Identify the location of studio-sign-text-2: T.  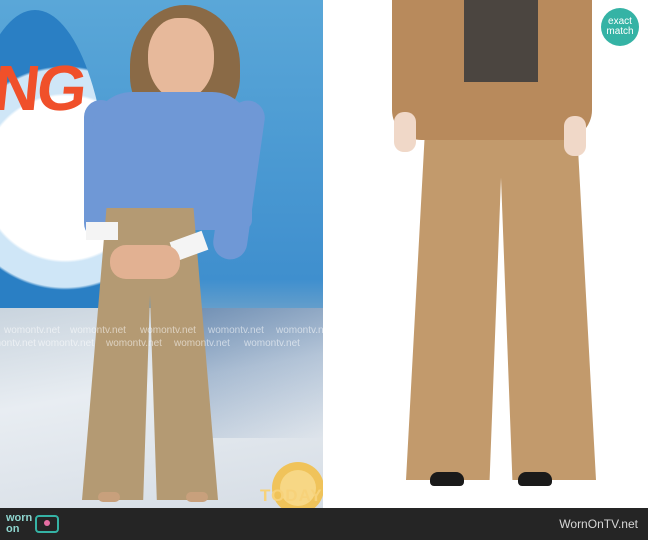
(21, 192).